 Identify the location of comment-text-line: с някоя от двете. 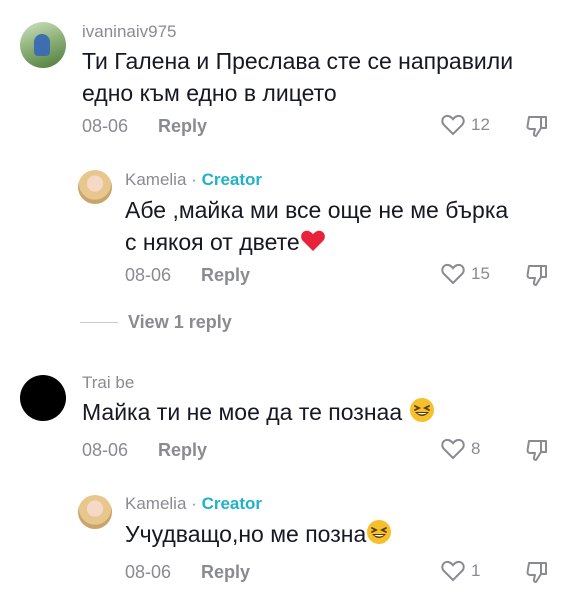
(225, 242).